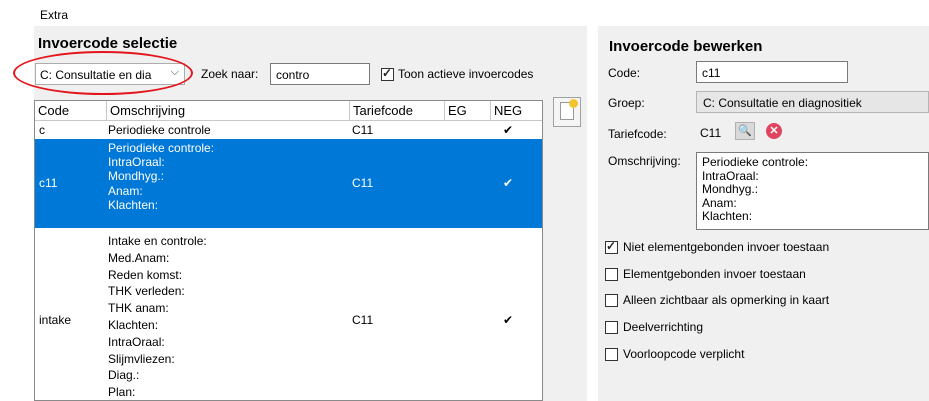 The height and width of the screenshot is (401, 929). What do you see at coordinates (71, 110) in the screenshot?
I see `col-code: Code` at bounding box center [71, 110].